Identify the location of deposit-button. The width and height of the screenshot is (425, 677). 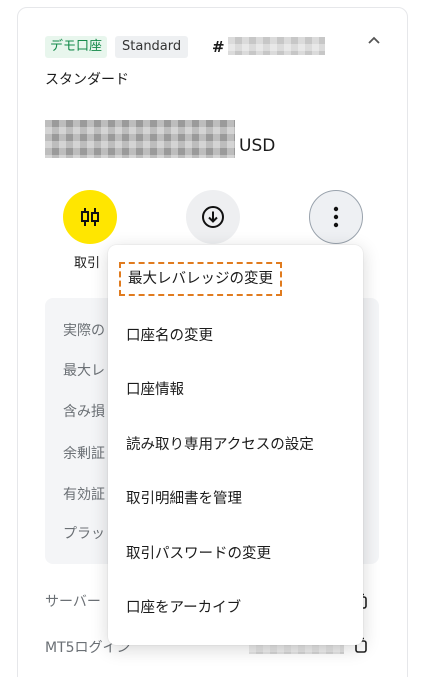
(213, 217).